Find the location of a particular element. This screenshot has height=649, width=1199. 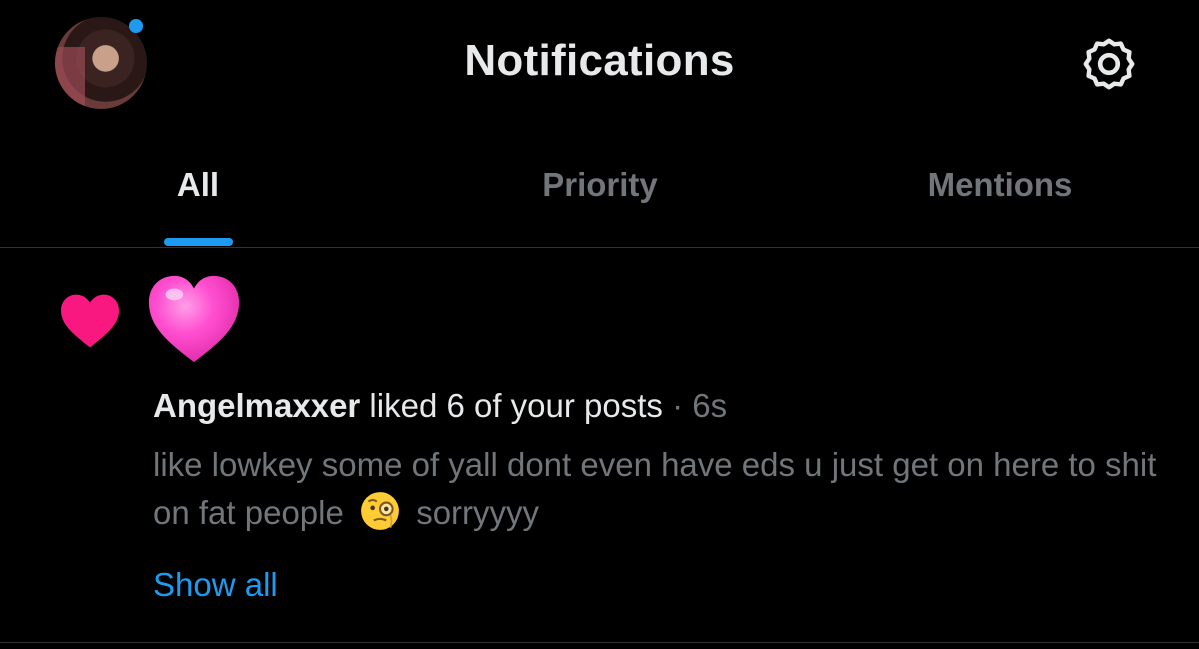

notification-timestamp: 6s is located at coordinates (710, 405).